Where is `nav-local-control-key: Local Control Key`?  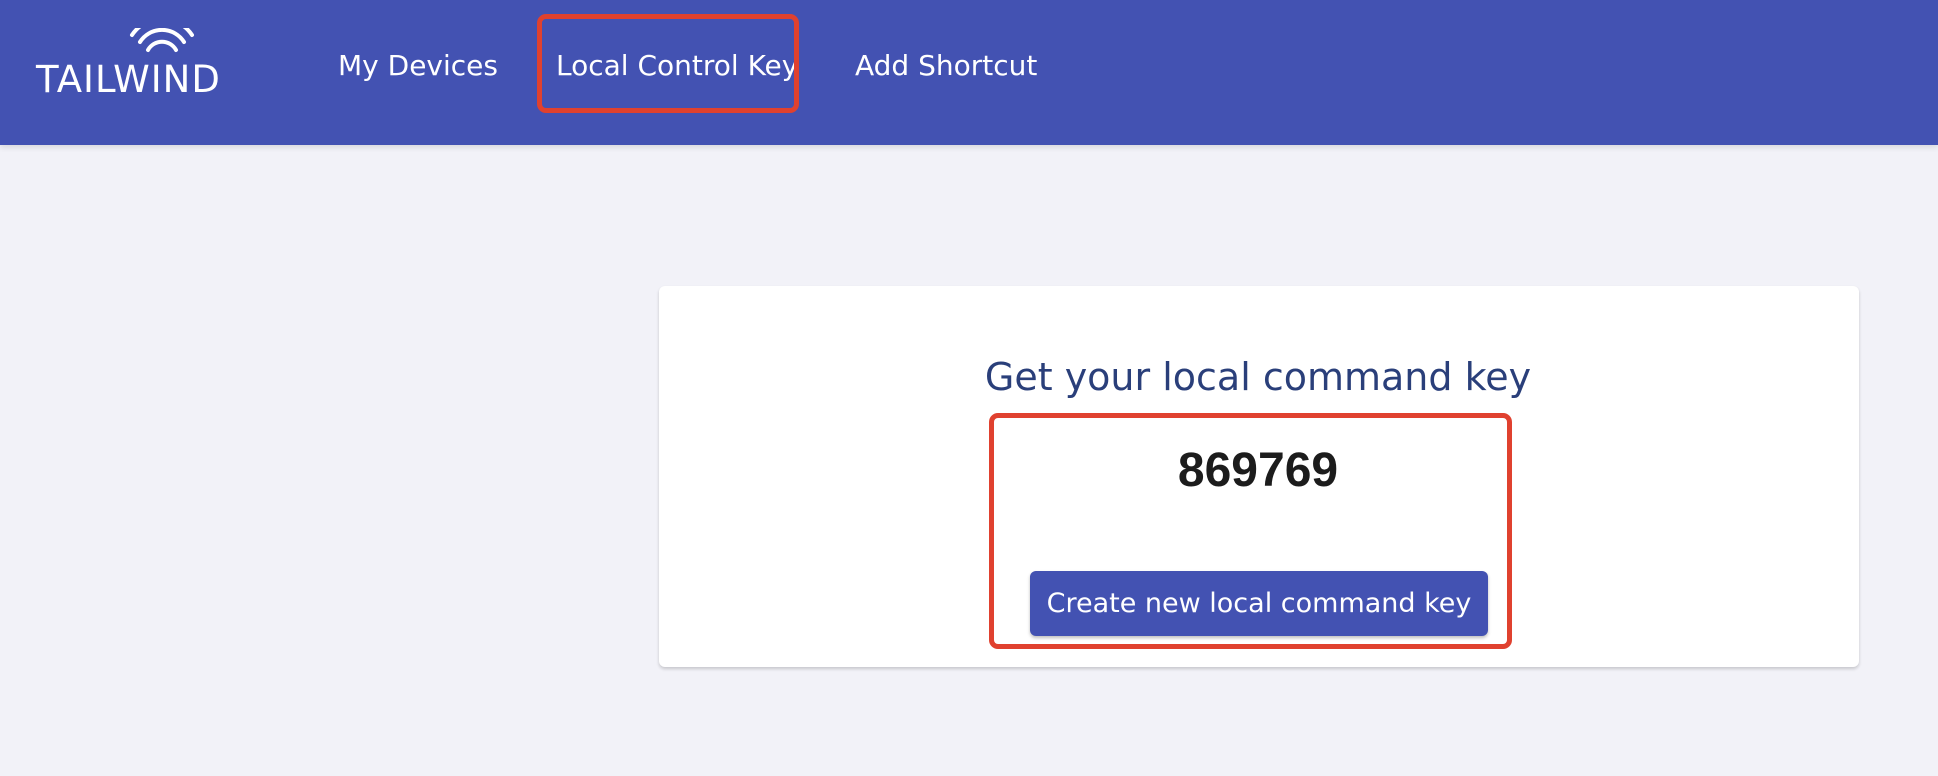 nav-local-control-key: Local Control Key is located at coordinates (677, 66).